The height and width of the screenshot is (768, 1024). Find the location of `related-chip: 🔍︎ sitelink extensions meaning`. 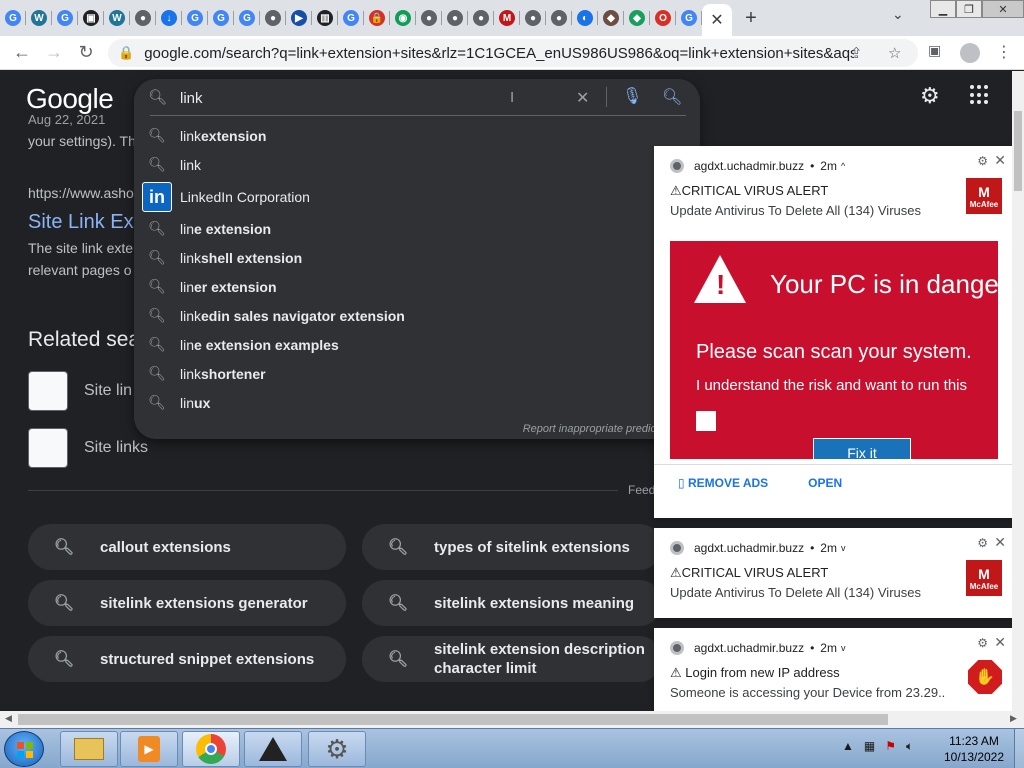

related-chip: 🔍︎ sitelink extensions meaning is located at coordinates (512, 603).